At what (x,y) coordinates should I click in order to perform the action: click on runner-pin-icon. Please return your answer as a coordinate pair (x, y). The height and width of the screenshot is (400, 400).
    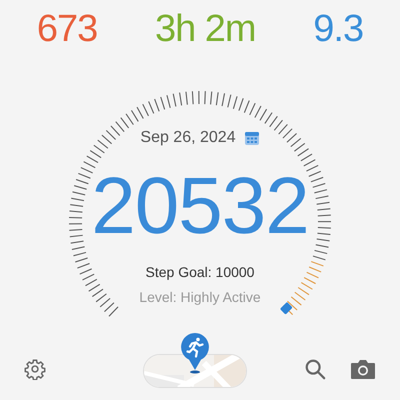
    Looking at the image, I should click on (195, 353).